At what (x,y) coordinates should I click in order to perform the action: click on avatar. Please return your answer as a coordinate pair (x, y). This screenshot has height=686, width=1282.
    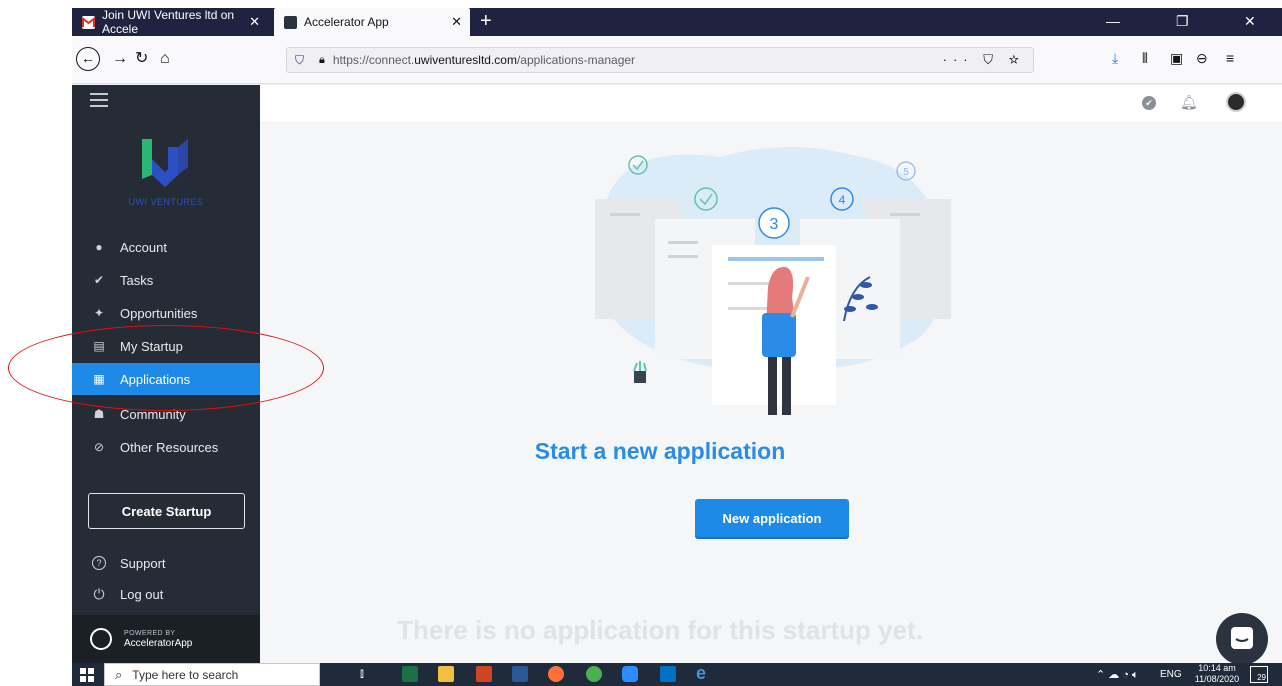
    Looking at the image, I should click on (1236, 102).